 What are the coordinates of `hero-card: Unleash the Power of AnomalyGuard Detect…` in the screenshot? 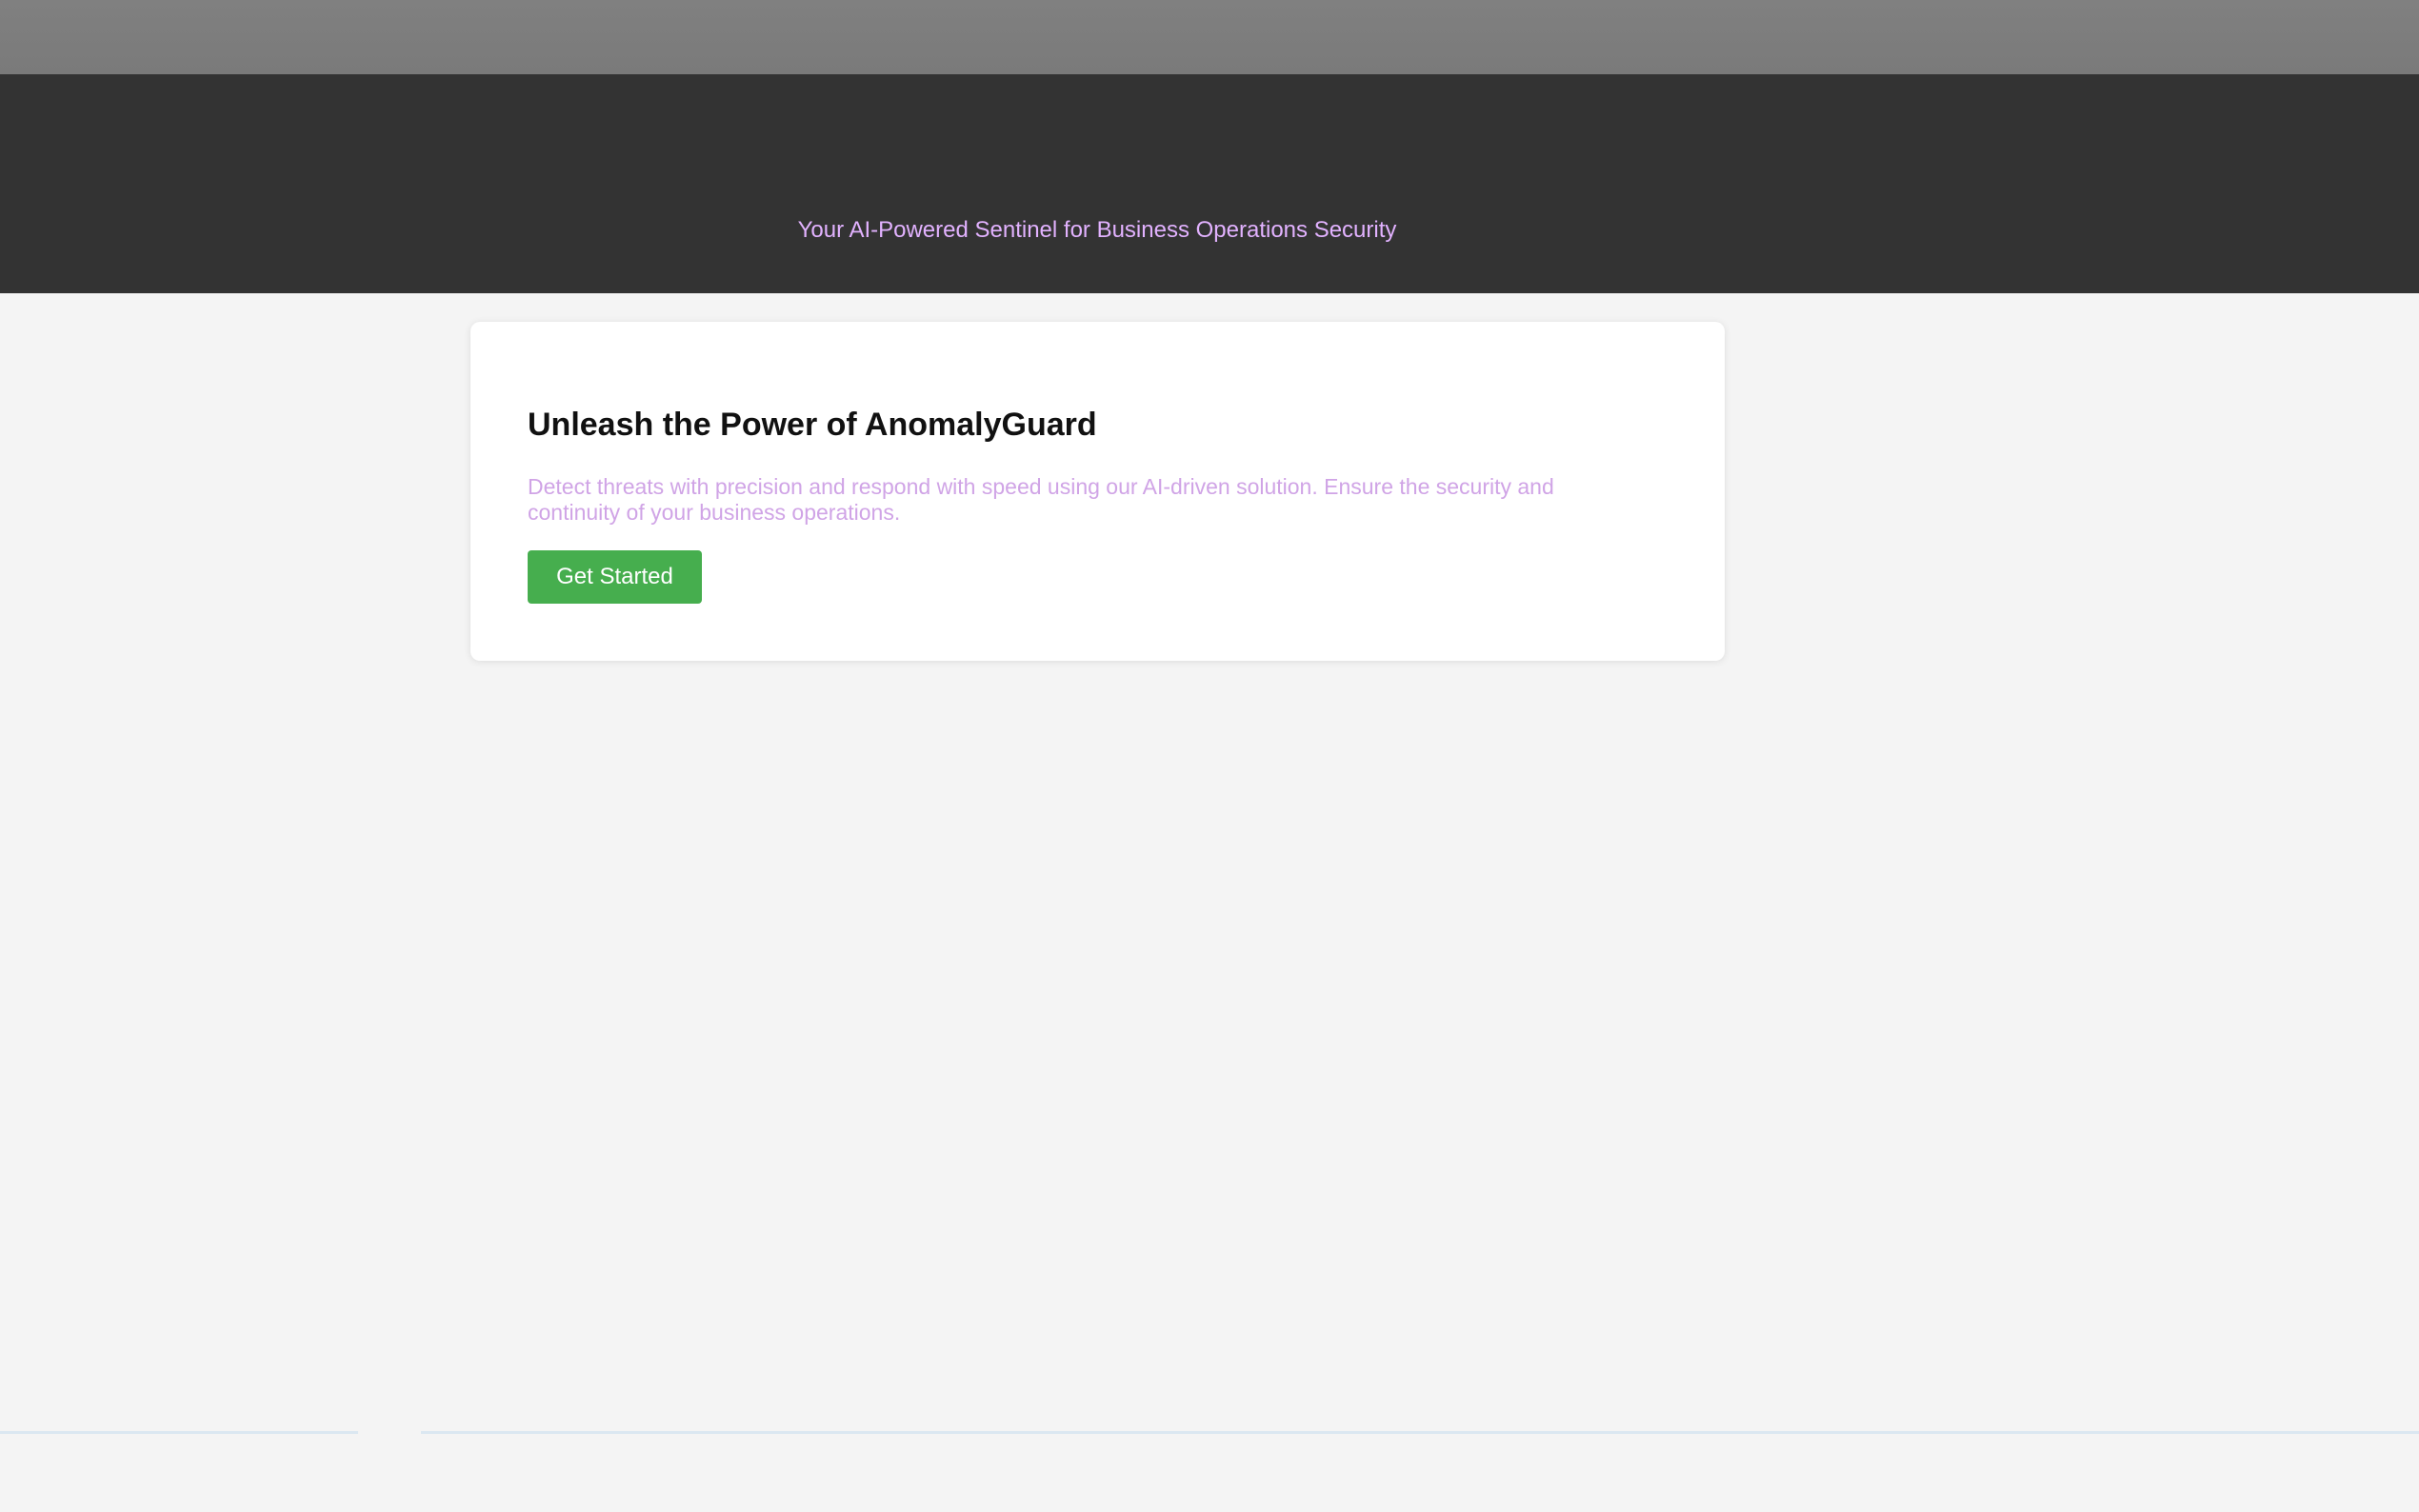 It's located at (1097, 491).